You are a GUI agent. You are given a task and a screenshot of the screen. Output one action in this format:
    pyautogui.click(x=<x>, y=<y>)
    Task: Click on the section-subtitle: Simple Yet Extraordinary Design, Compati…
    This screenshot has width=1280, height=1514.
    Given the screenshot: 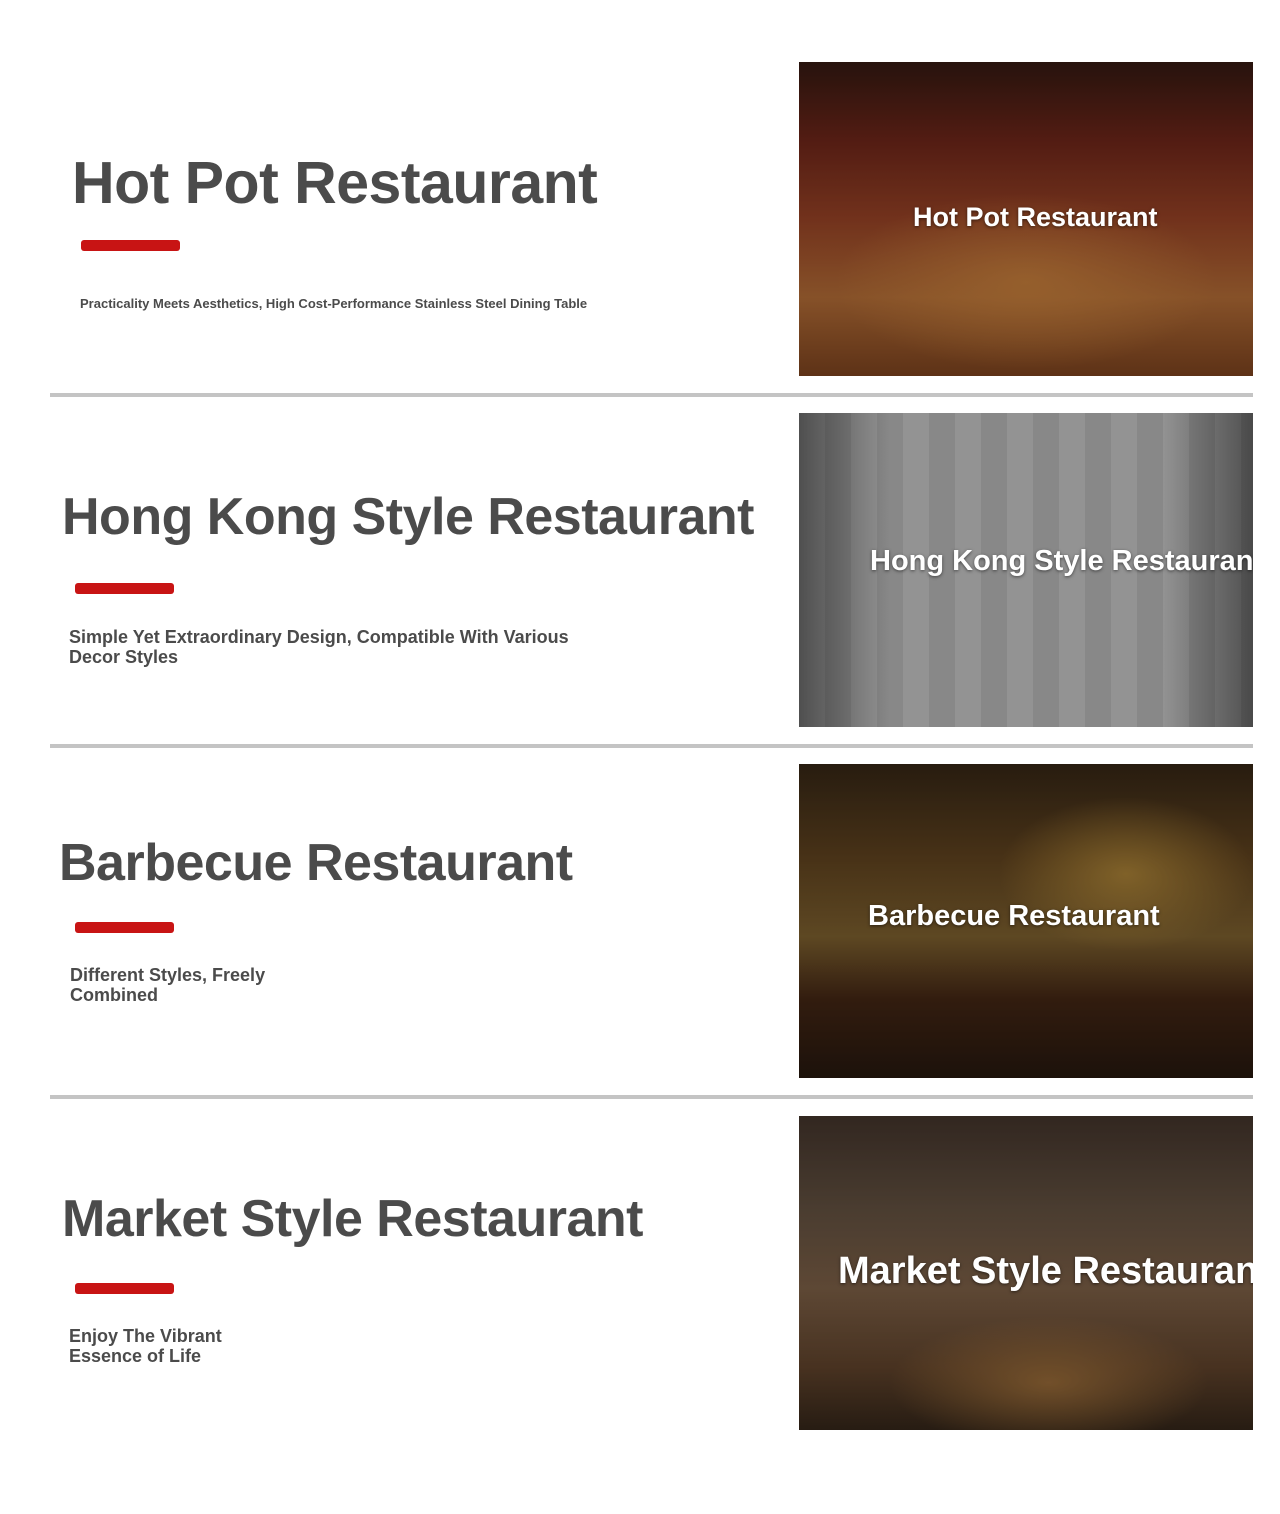 What is the action you would take?
    pyautogui.click(x=319, y=647)
    